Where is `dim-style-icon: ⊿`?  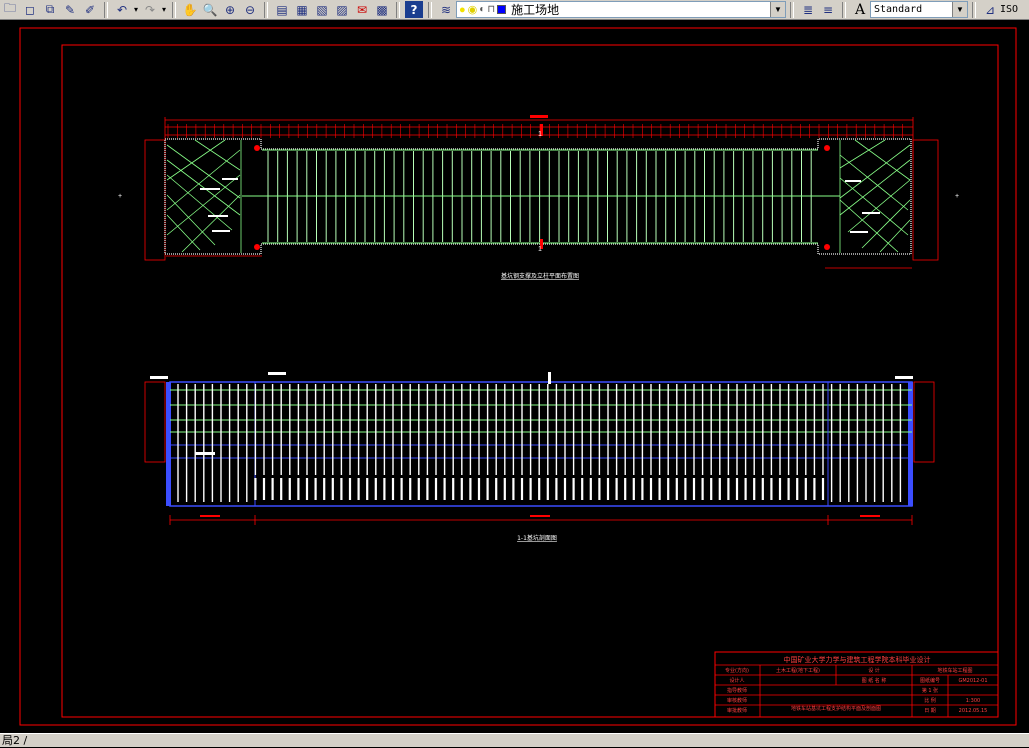 dim-style-icon: ⊿ is located at coordinates (990, 9).